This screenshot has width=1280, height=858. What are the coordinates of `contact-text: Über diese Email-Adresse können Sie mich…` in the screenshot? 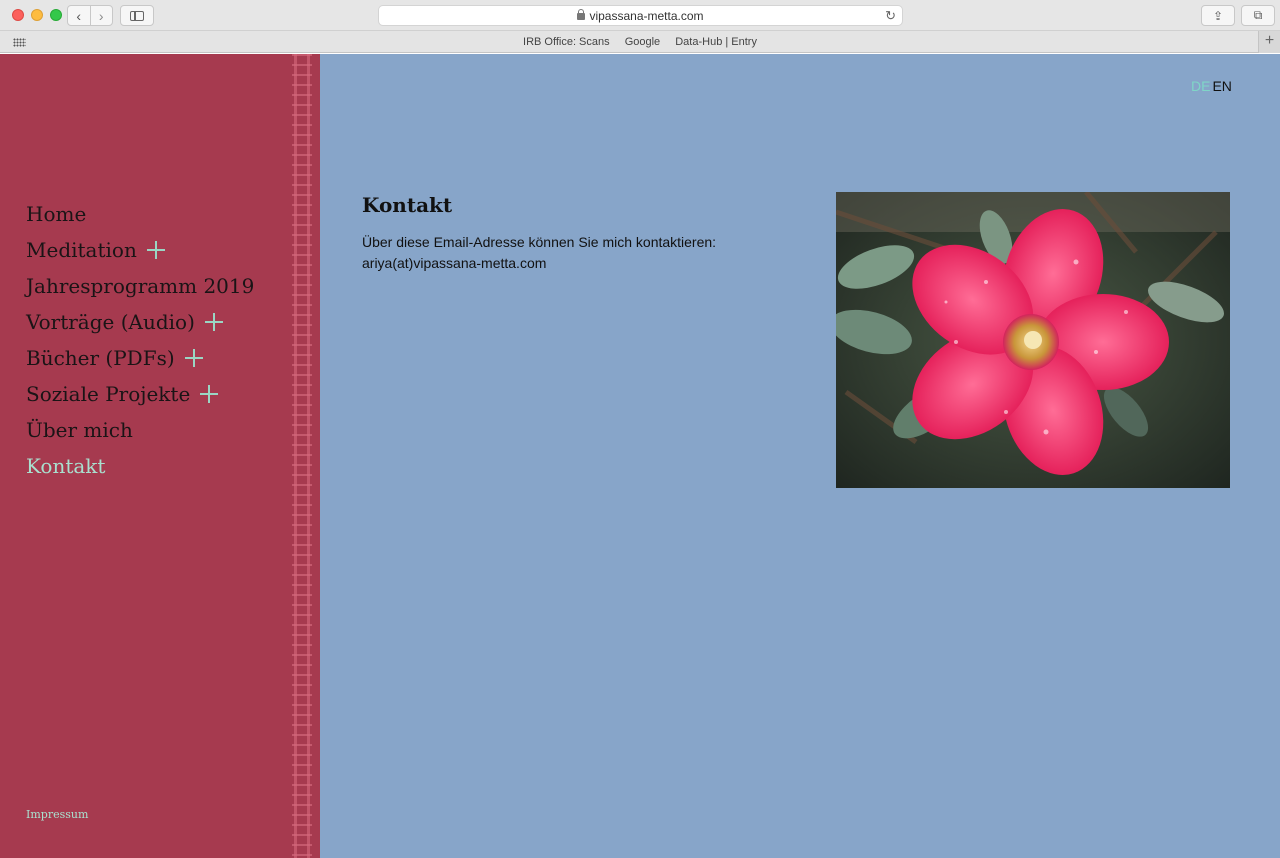 It's located at (539, 253).